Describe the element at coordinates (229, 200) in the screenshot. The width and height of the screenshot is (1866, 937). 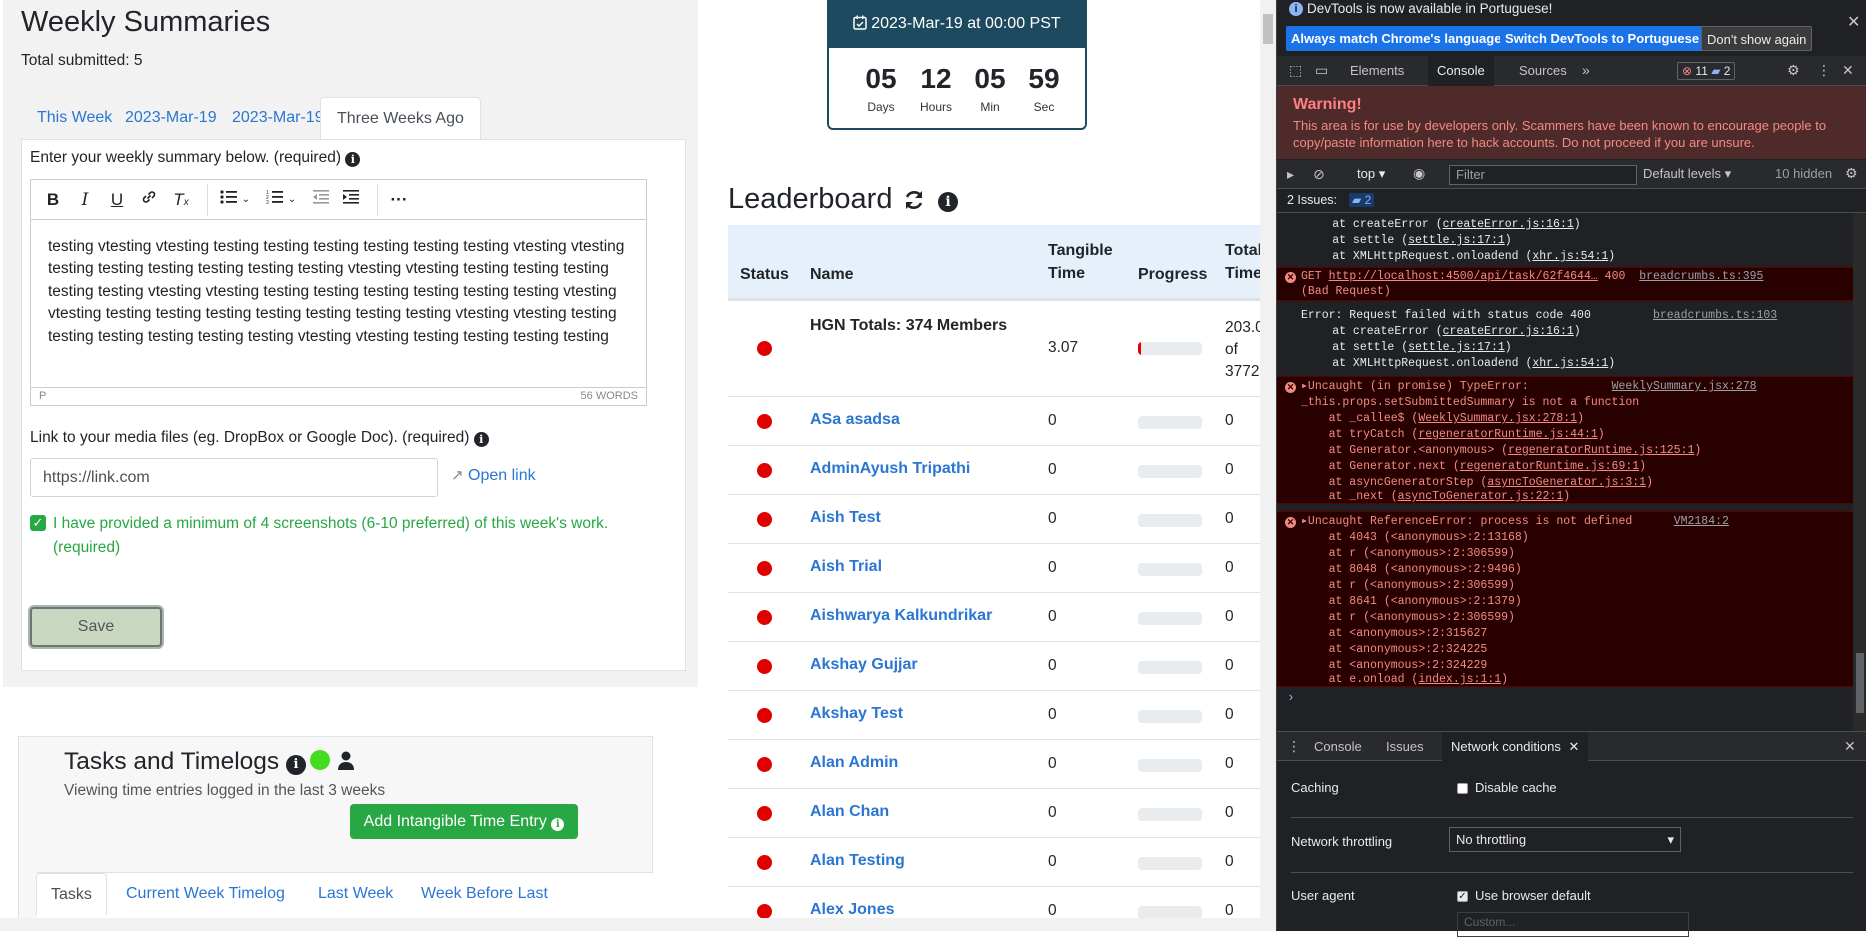
I see `bullet-list-icon` at that location.